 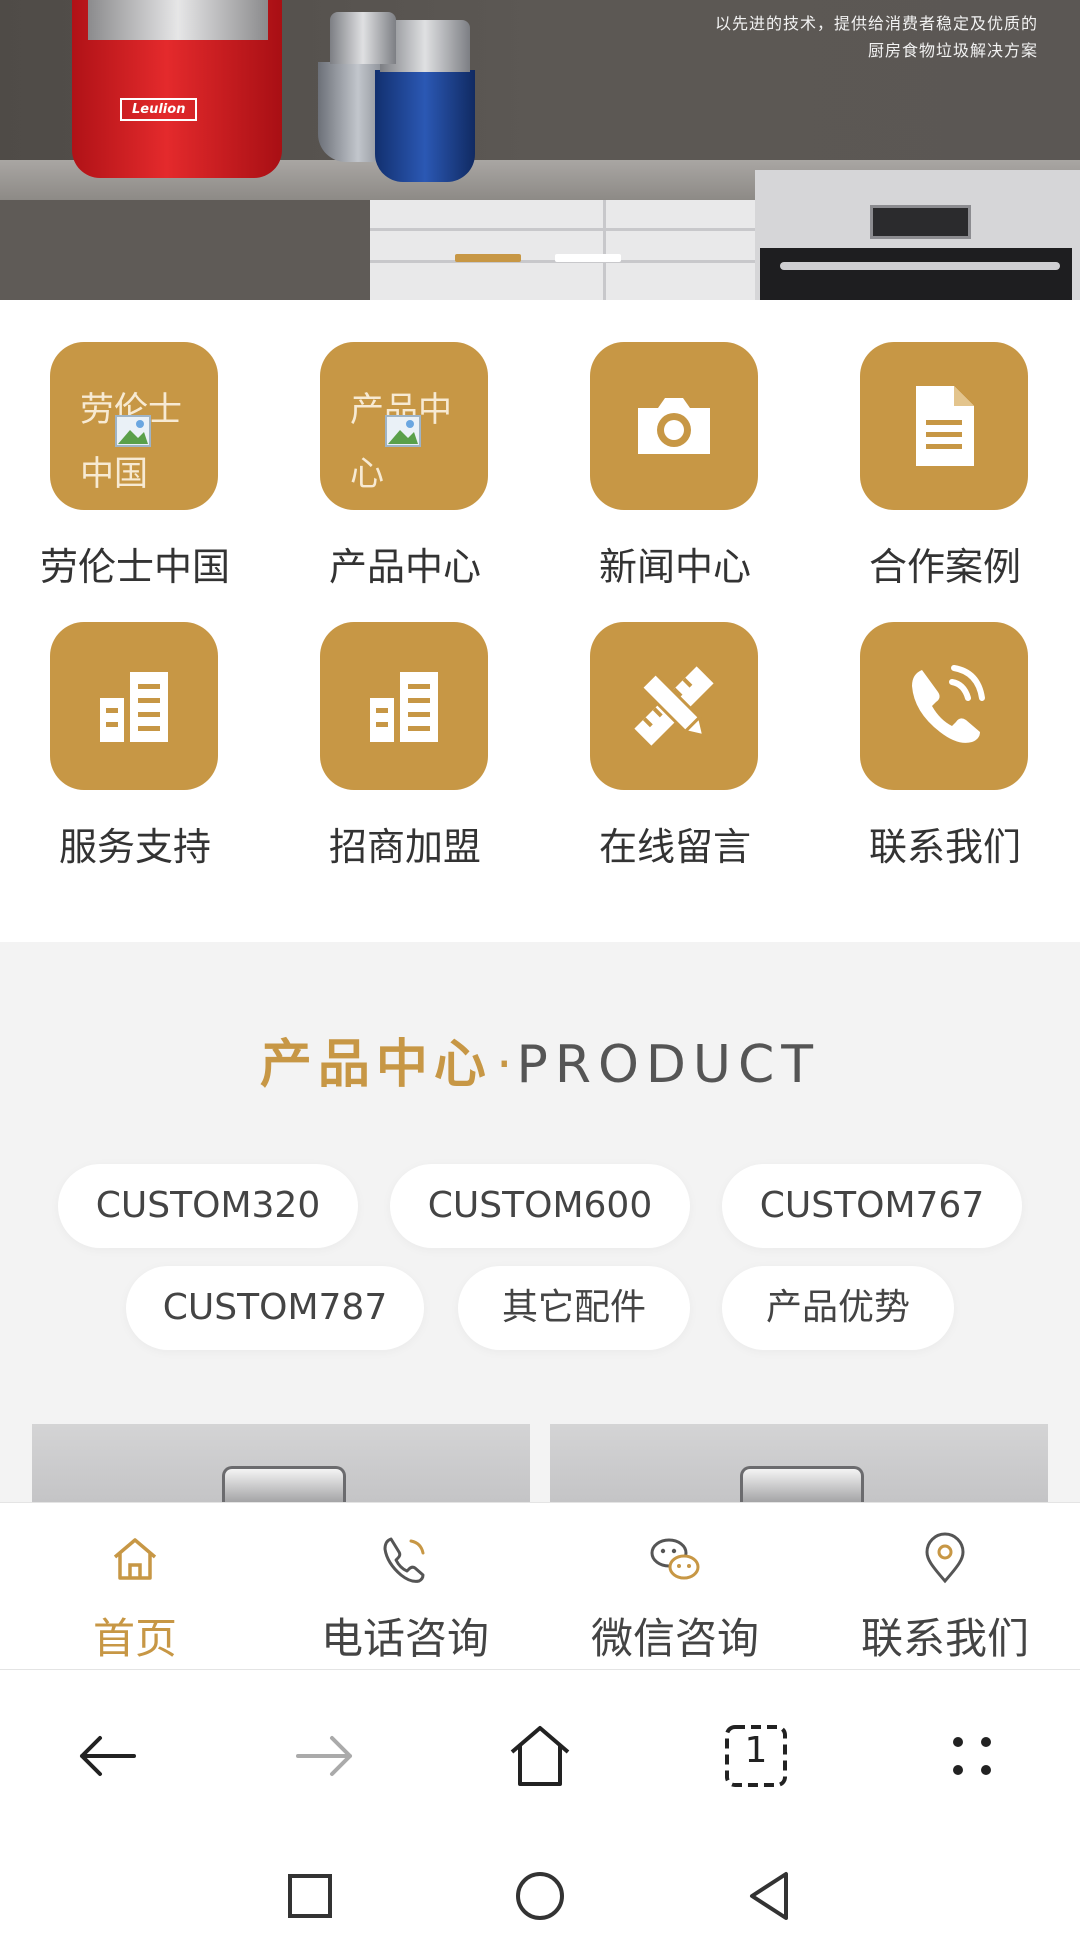 What do you see at coordinates (920, 222) in the screenshot?
I see `oven-panel` at bounding box center [920, 222].